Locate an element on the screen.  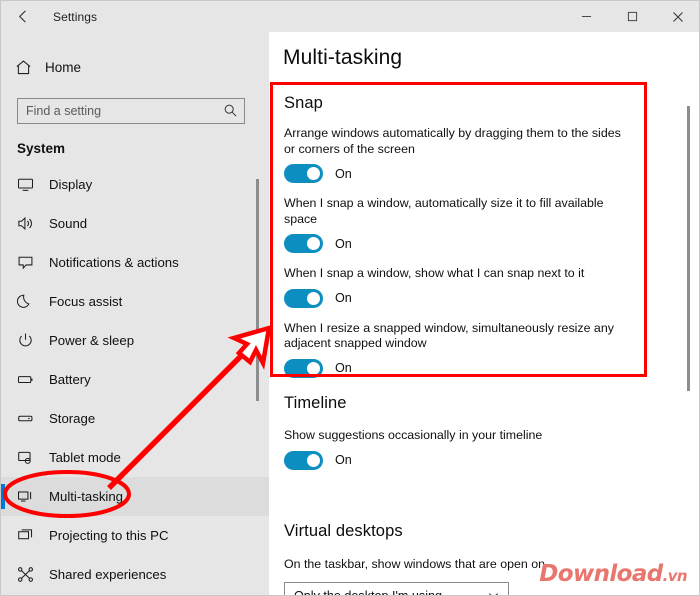
sidebar-item-label: Battery is located at coordinates (70, 379).